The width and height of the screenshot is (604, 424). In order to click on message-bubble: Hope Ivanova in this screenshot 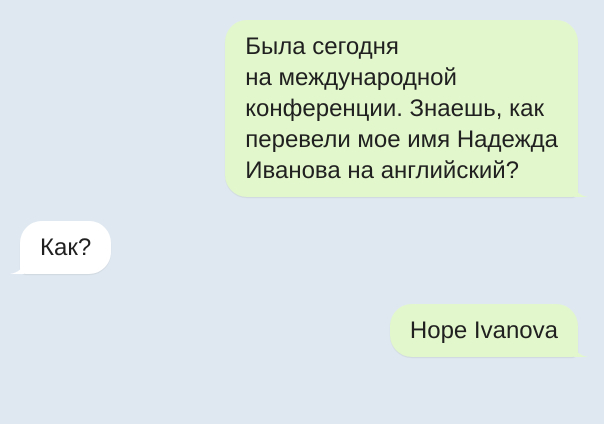, I will do `click(484, 330)`.